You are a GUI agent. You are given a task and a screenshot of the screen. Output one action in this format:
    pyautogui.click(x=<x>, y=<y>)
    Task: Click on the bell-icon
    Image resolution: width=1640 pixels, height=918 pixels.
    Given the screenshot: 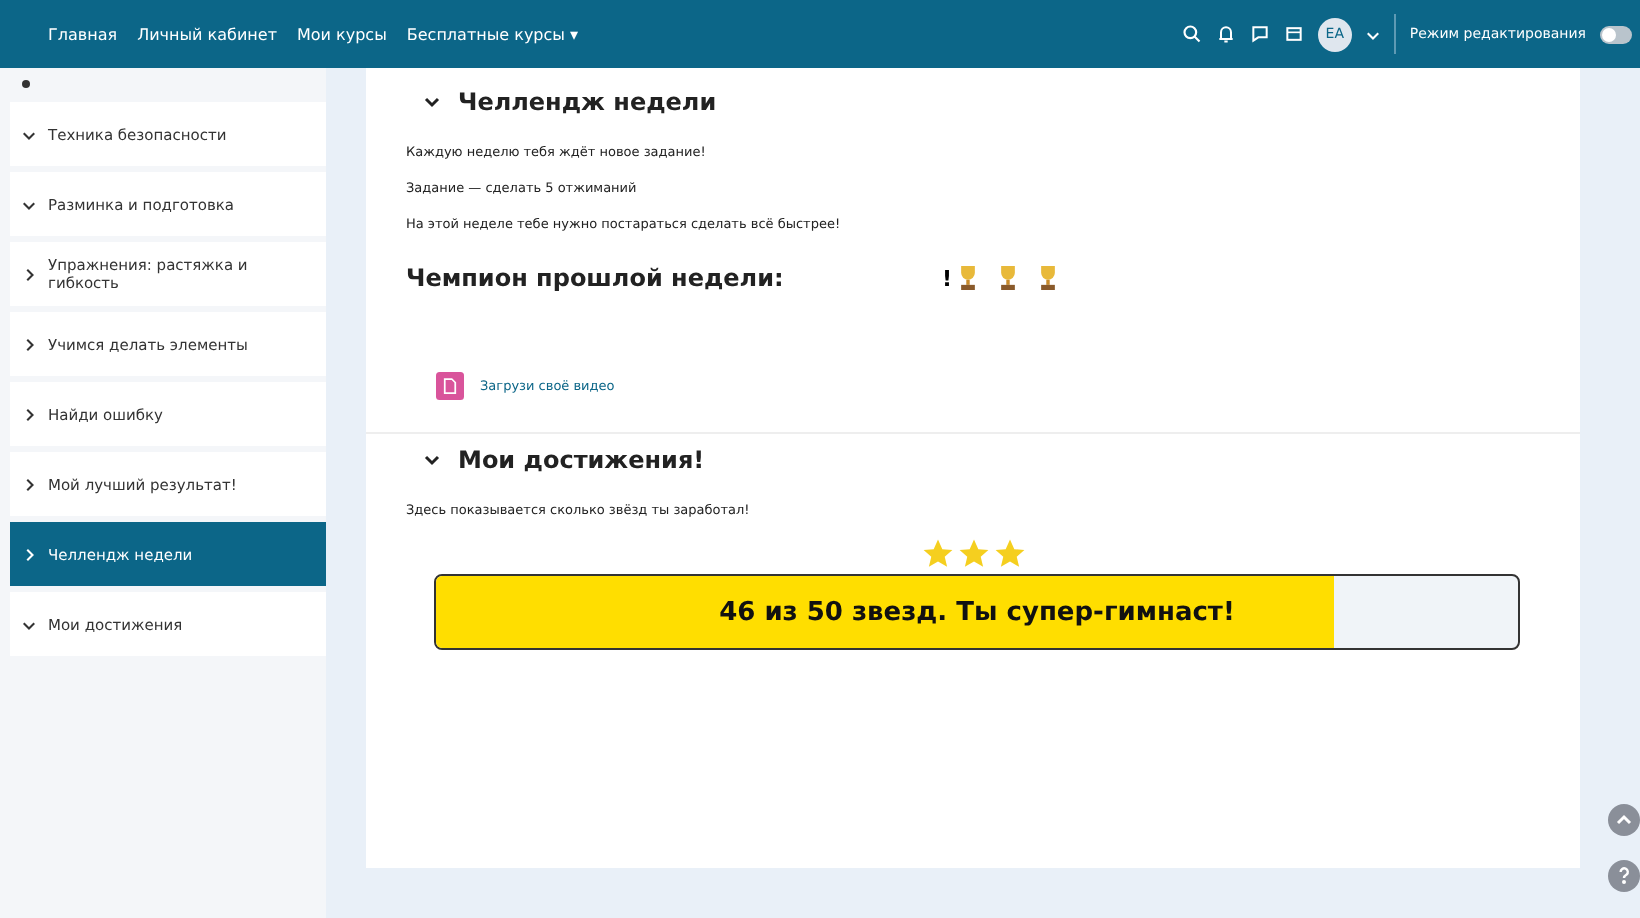 What is the action you would take?
    pyautogui.click(x=1225, y=34)
    